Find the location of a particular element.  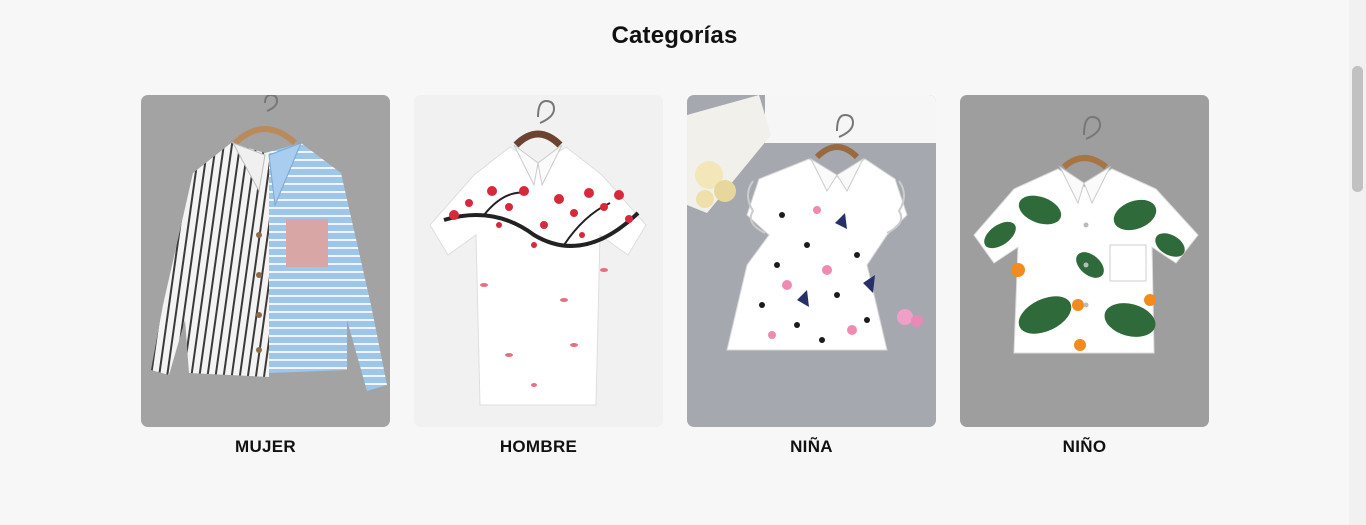

section-title: Categorías is located at coordinates (674, 35).